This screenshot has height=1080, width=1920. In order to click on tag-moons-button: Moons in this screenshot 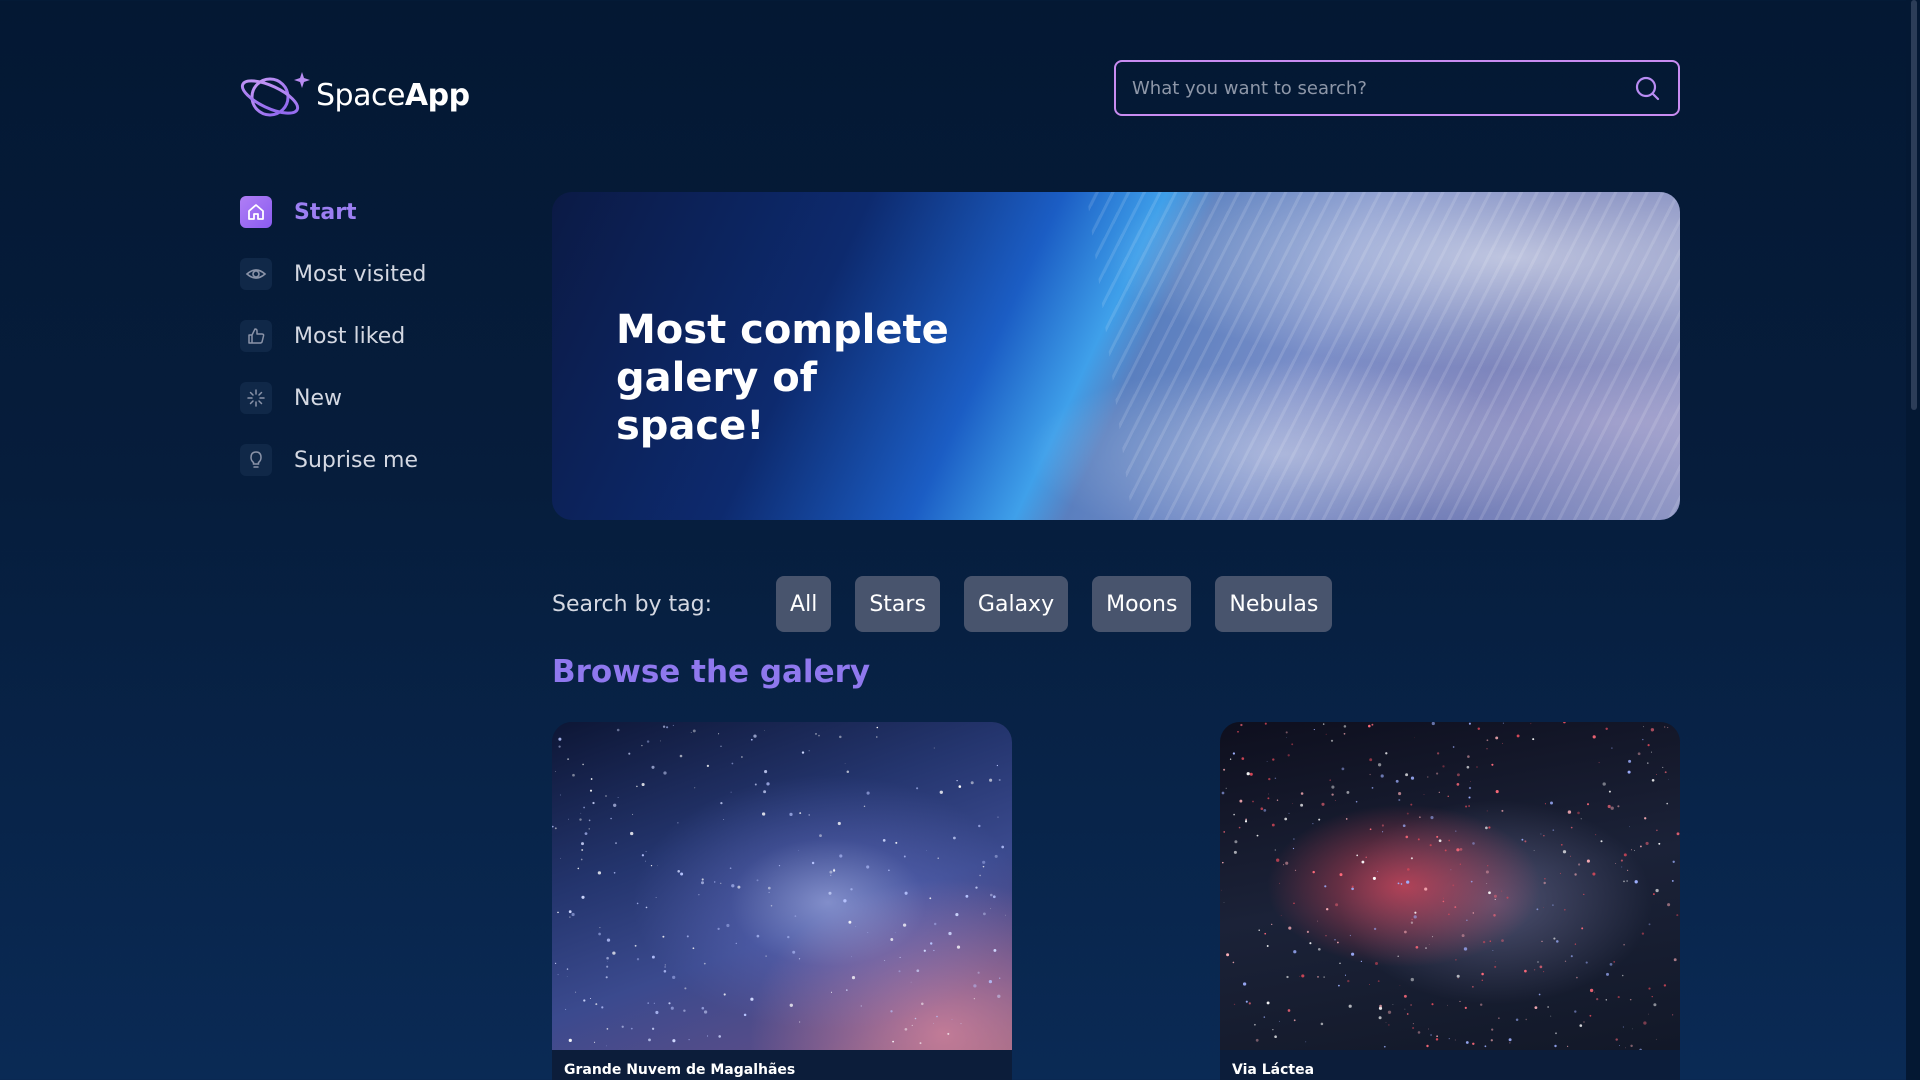, I will do `click(1142, 604)`.